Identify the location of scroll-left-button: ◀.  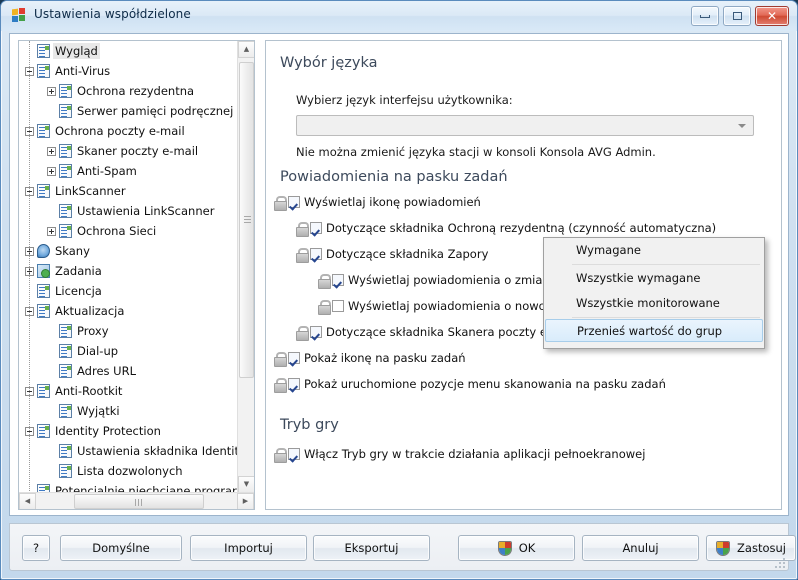
(27, 501).